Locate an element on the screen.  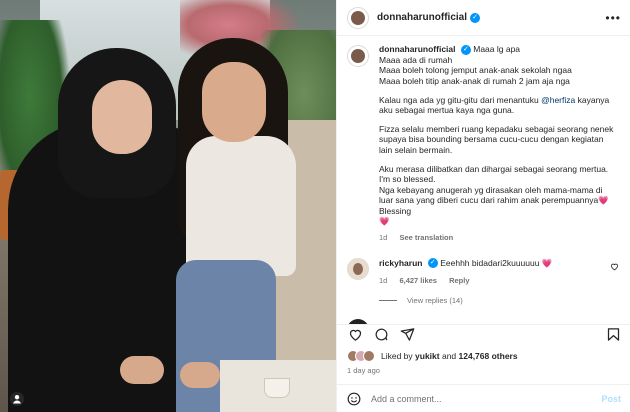
comment-likes: 6,427 likes is located at coordinates (418, 280).